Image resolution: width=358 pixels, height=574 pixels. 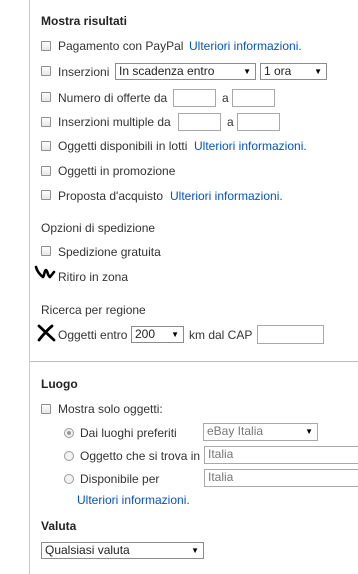 I want to click on bids-to-input, so click(x=253, y=98).